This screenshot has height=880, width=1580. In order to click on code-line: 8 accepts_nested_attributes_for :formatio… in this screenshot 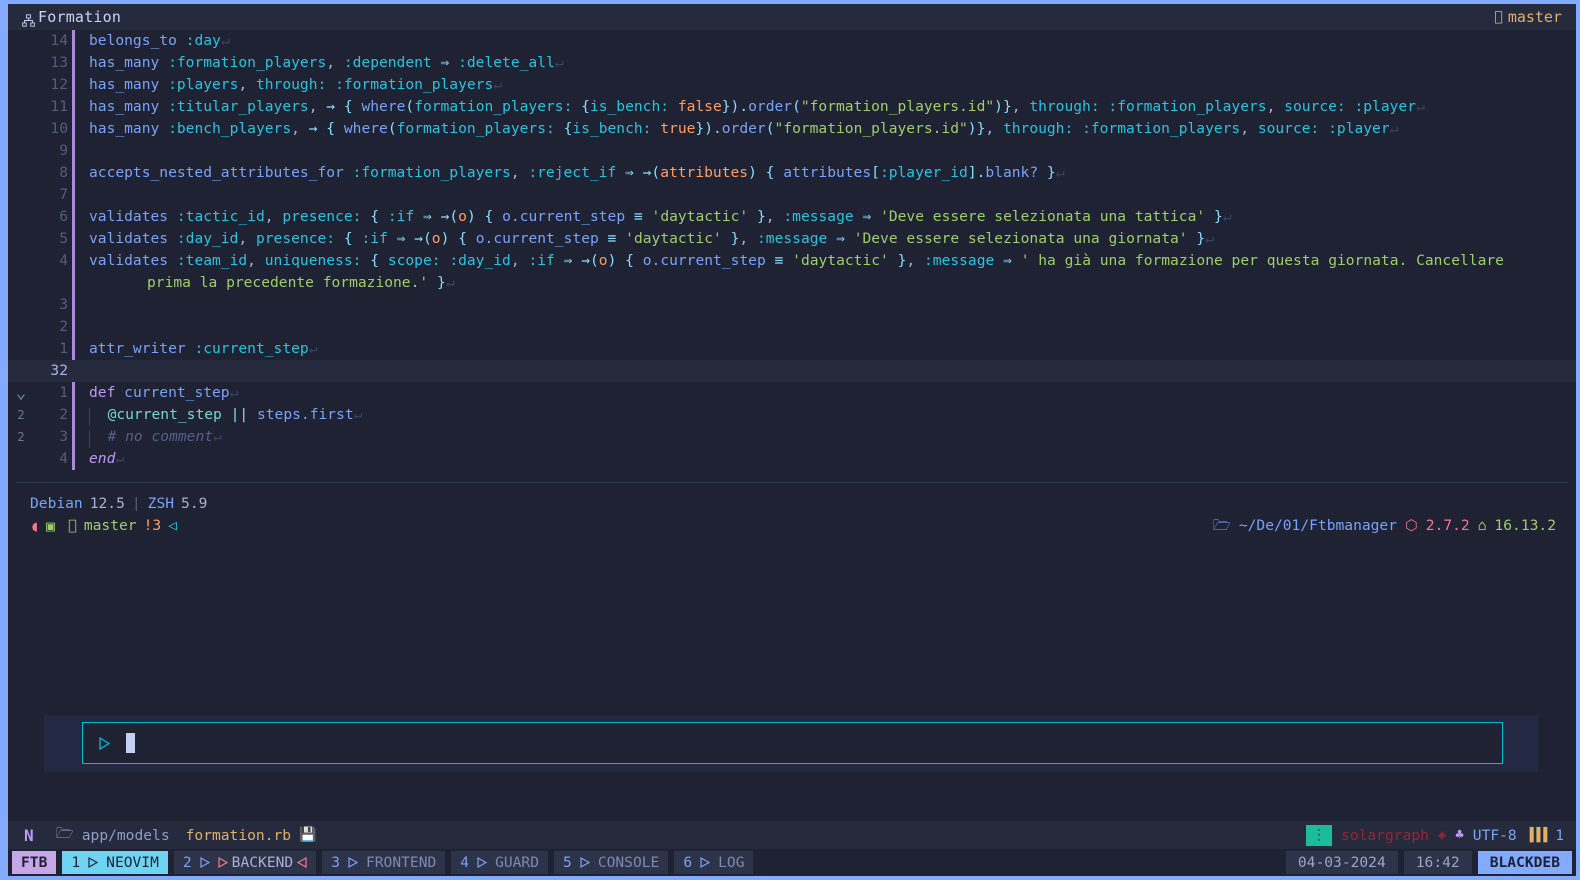, I will do `click(792, 173)`.